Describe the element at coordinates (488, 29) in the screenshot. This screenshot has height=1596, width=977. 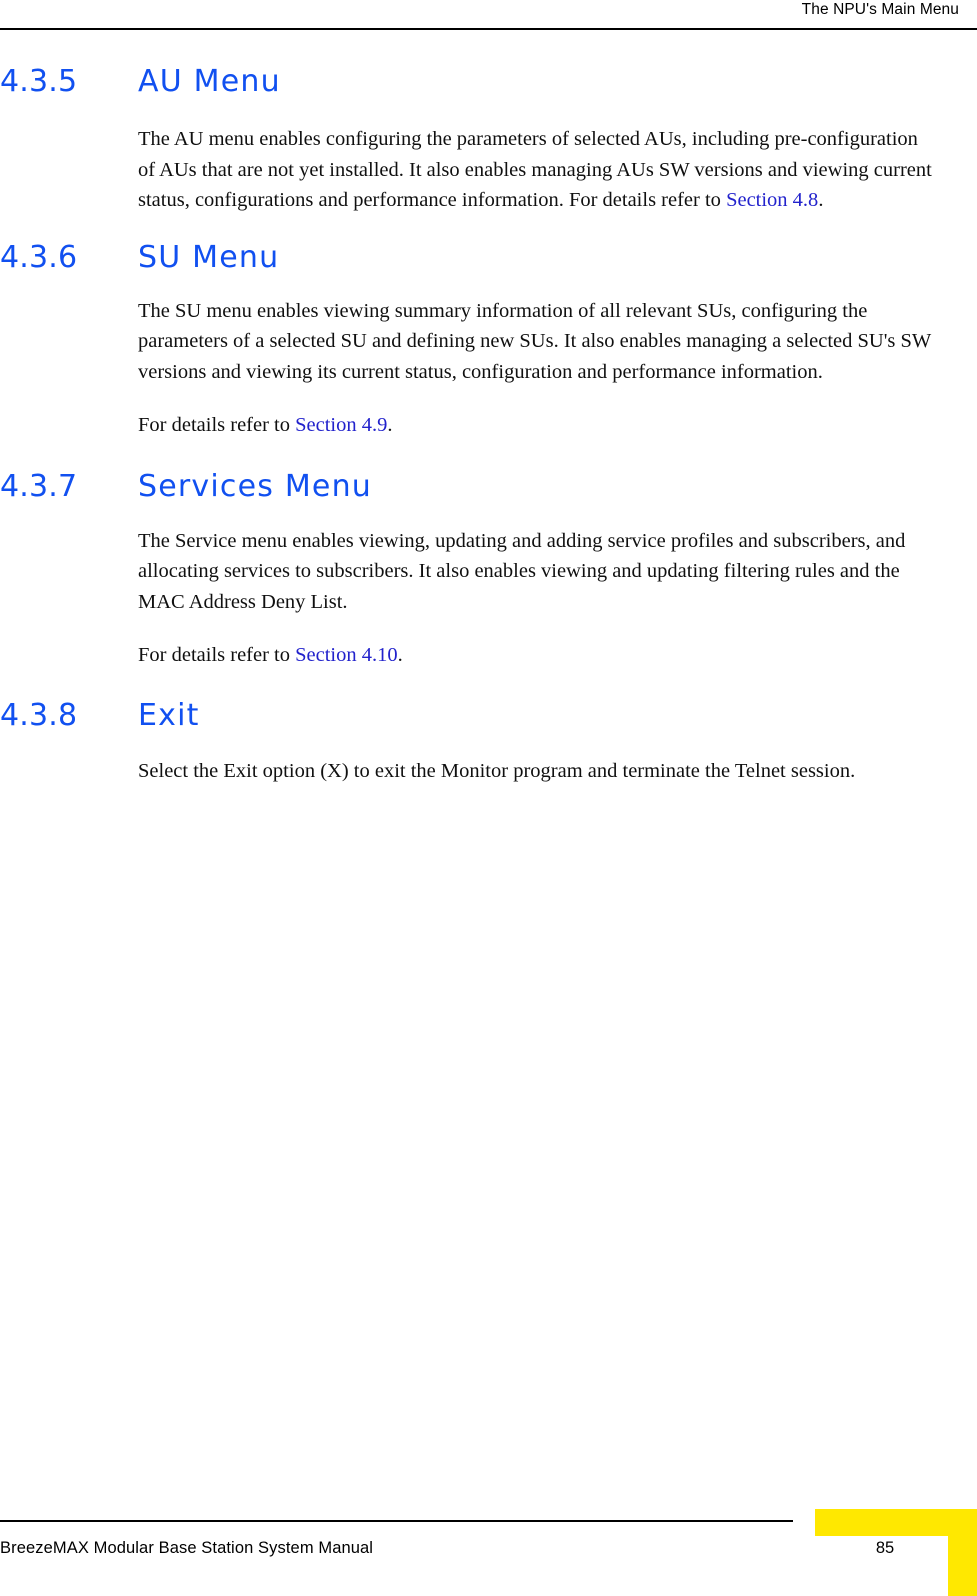
I see `header-divider-rule` at that location.